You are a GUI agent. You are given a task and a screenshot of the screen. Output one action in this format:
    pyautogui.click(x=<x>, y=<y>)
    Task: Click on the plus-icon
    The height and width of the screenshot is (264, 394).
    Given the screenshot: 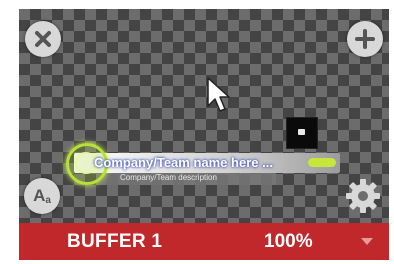 What is the action you would take?
    pyautogui.click(x=365, y=39)
    